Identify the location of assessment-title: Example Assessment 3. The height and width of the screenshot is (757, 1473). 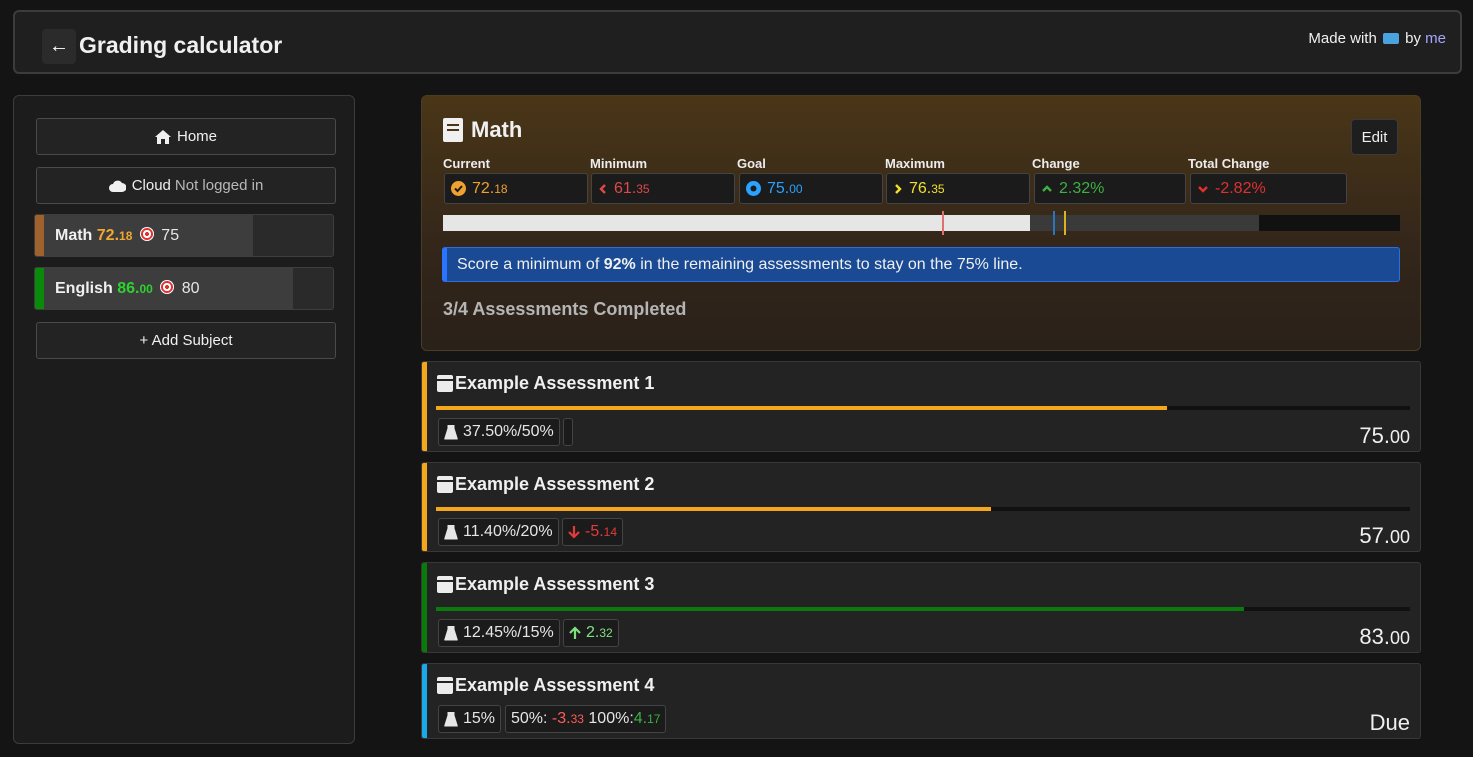
(545, 584).